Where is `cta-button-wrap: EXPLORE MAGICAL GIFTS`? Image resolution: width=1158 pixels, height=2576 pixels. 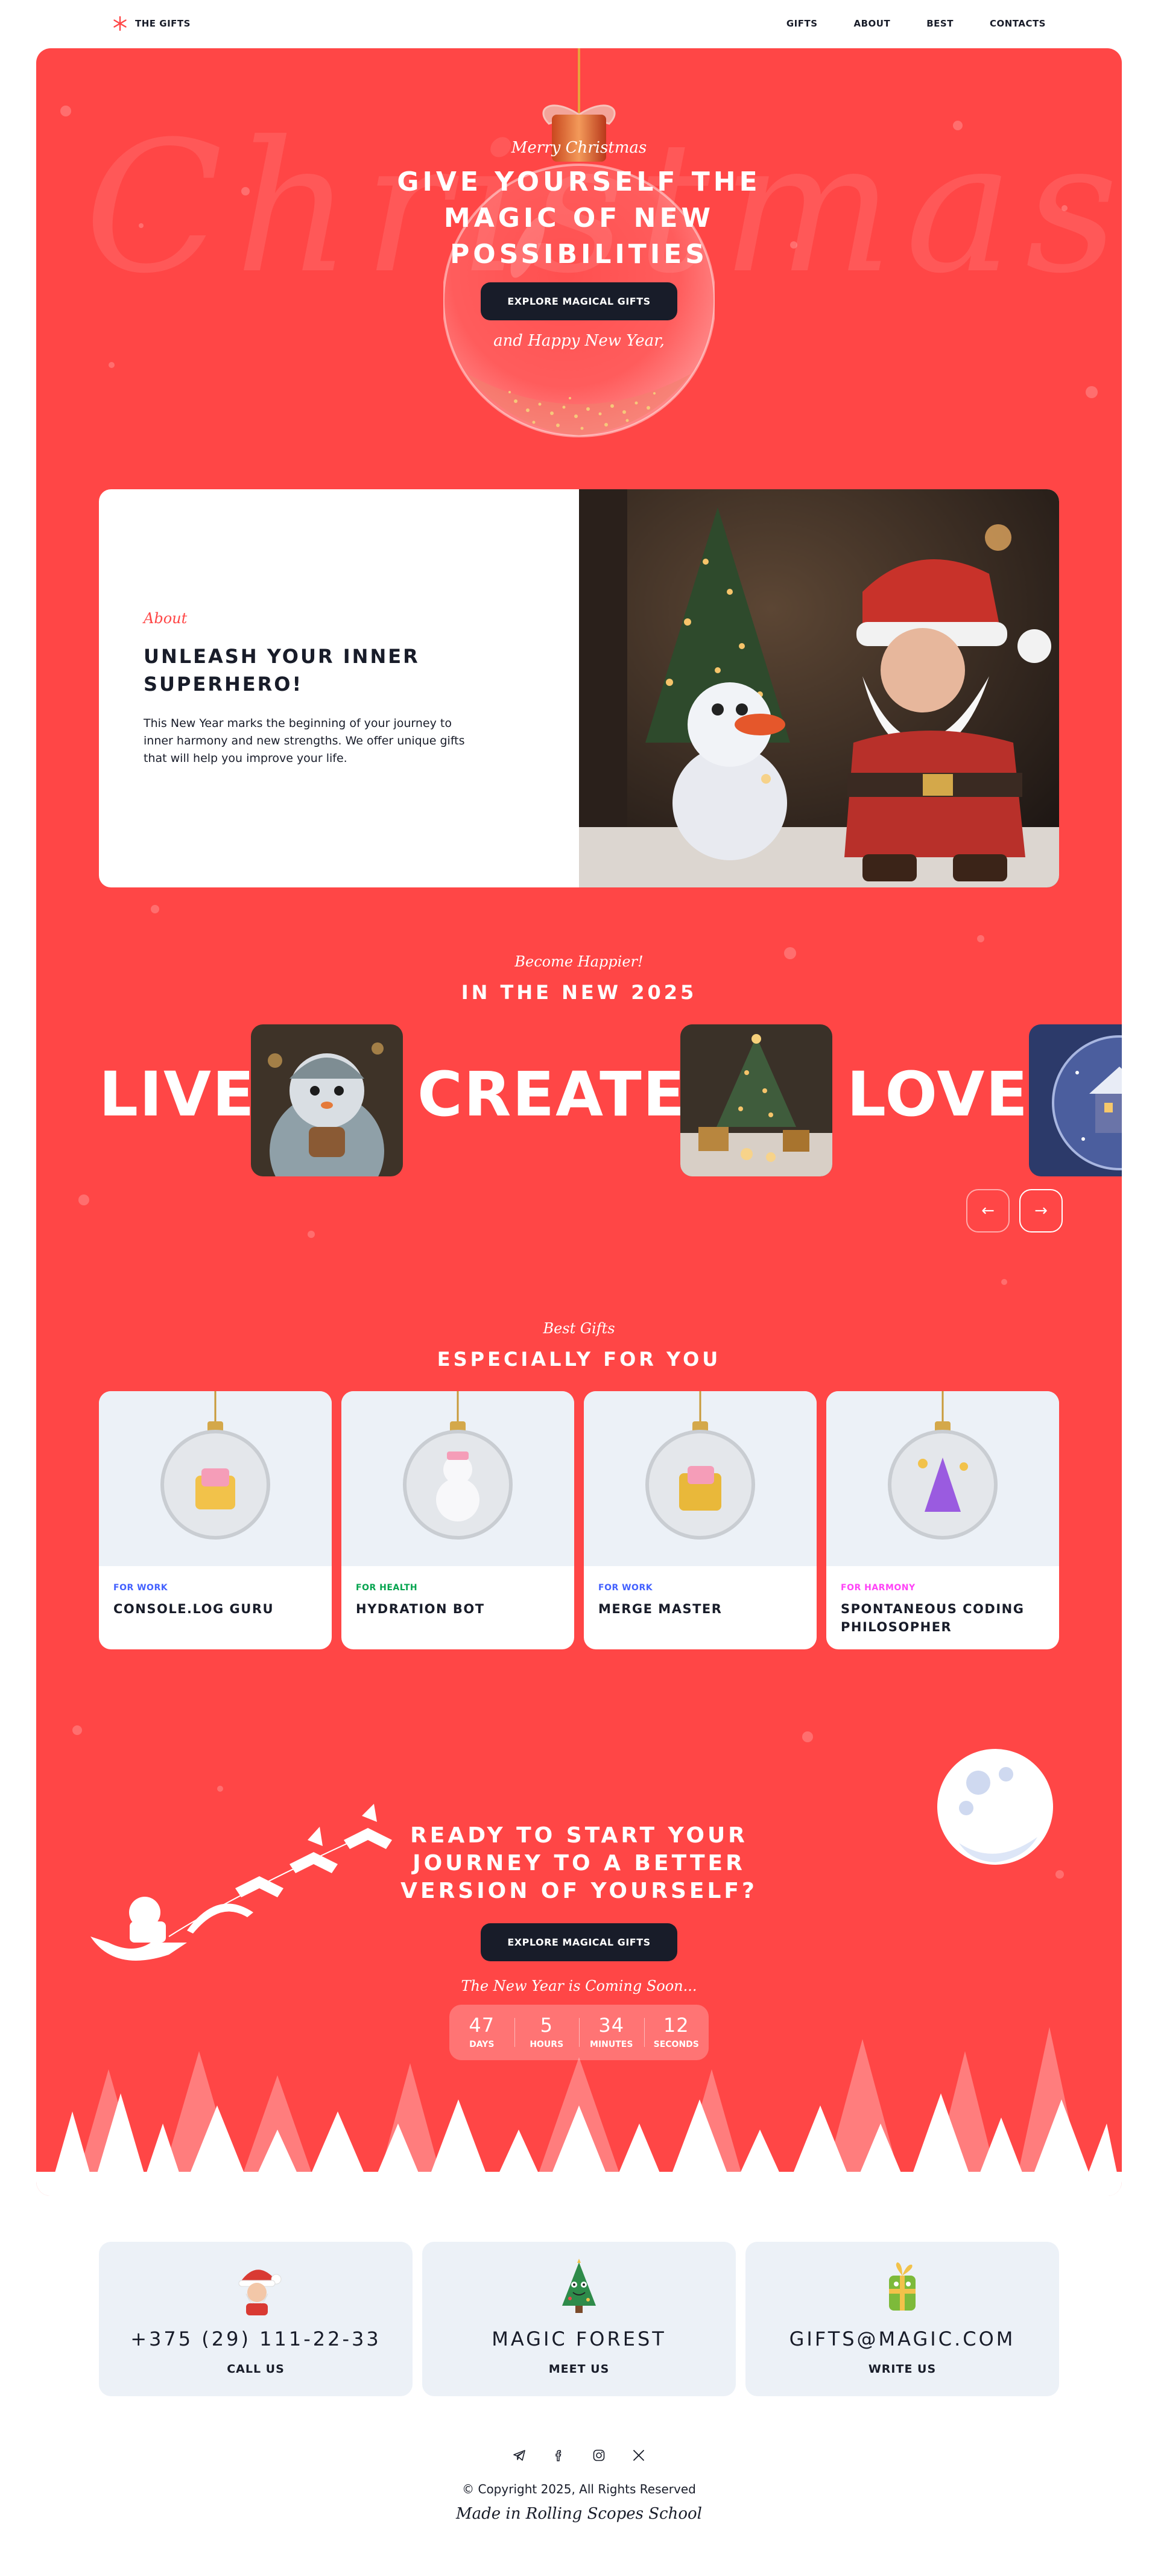 cta-button-wrap: EXPLORE MAGICAL GIFTS is located at coordinates (579, 1942).